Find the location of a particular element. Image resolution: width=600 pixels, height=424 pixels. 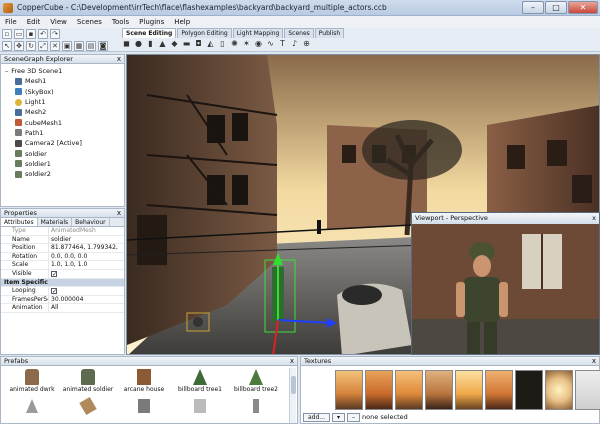

tab-attributes: Attributes is located at coordinates (19, 222).